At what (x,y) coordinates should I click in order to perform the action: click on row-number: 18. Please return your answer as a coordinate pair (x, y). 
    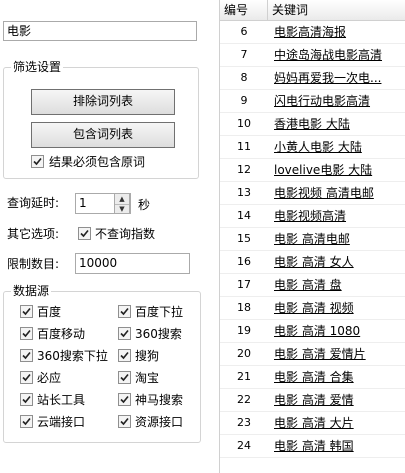
    Looking at the image, I should click on (244, 307).